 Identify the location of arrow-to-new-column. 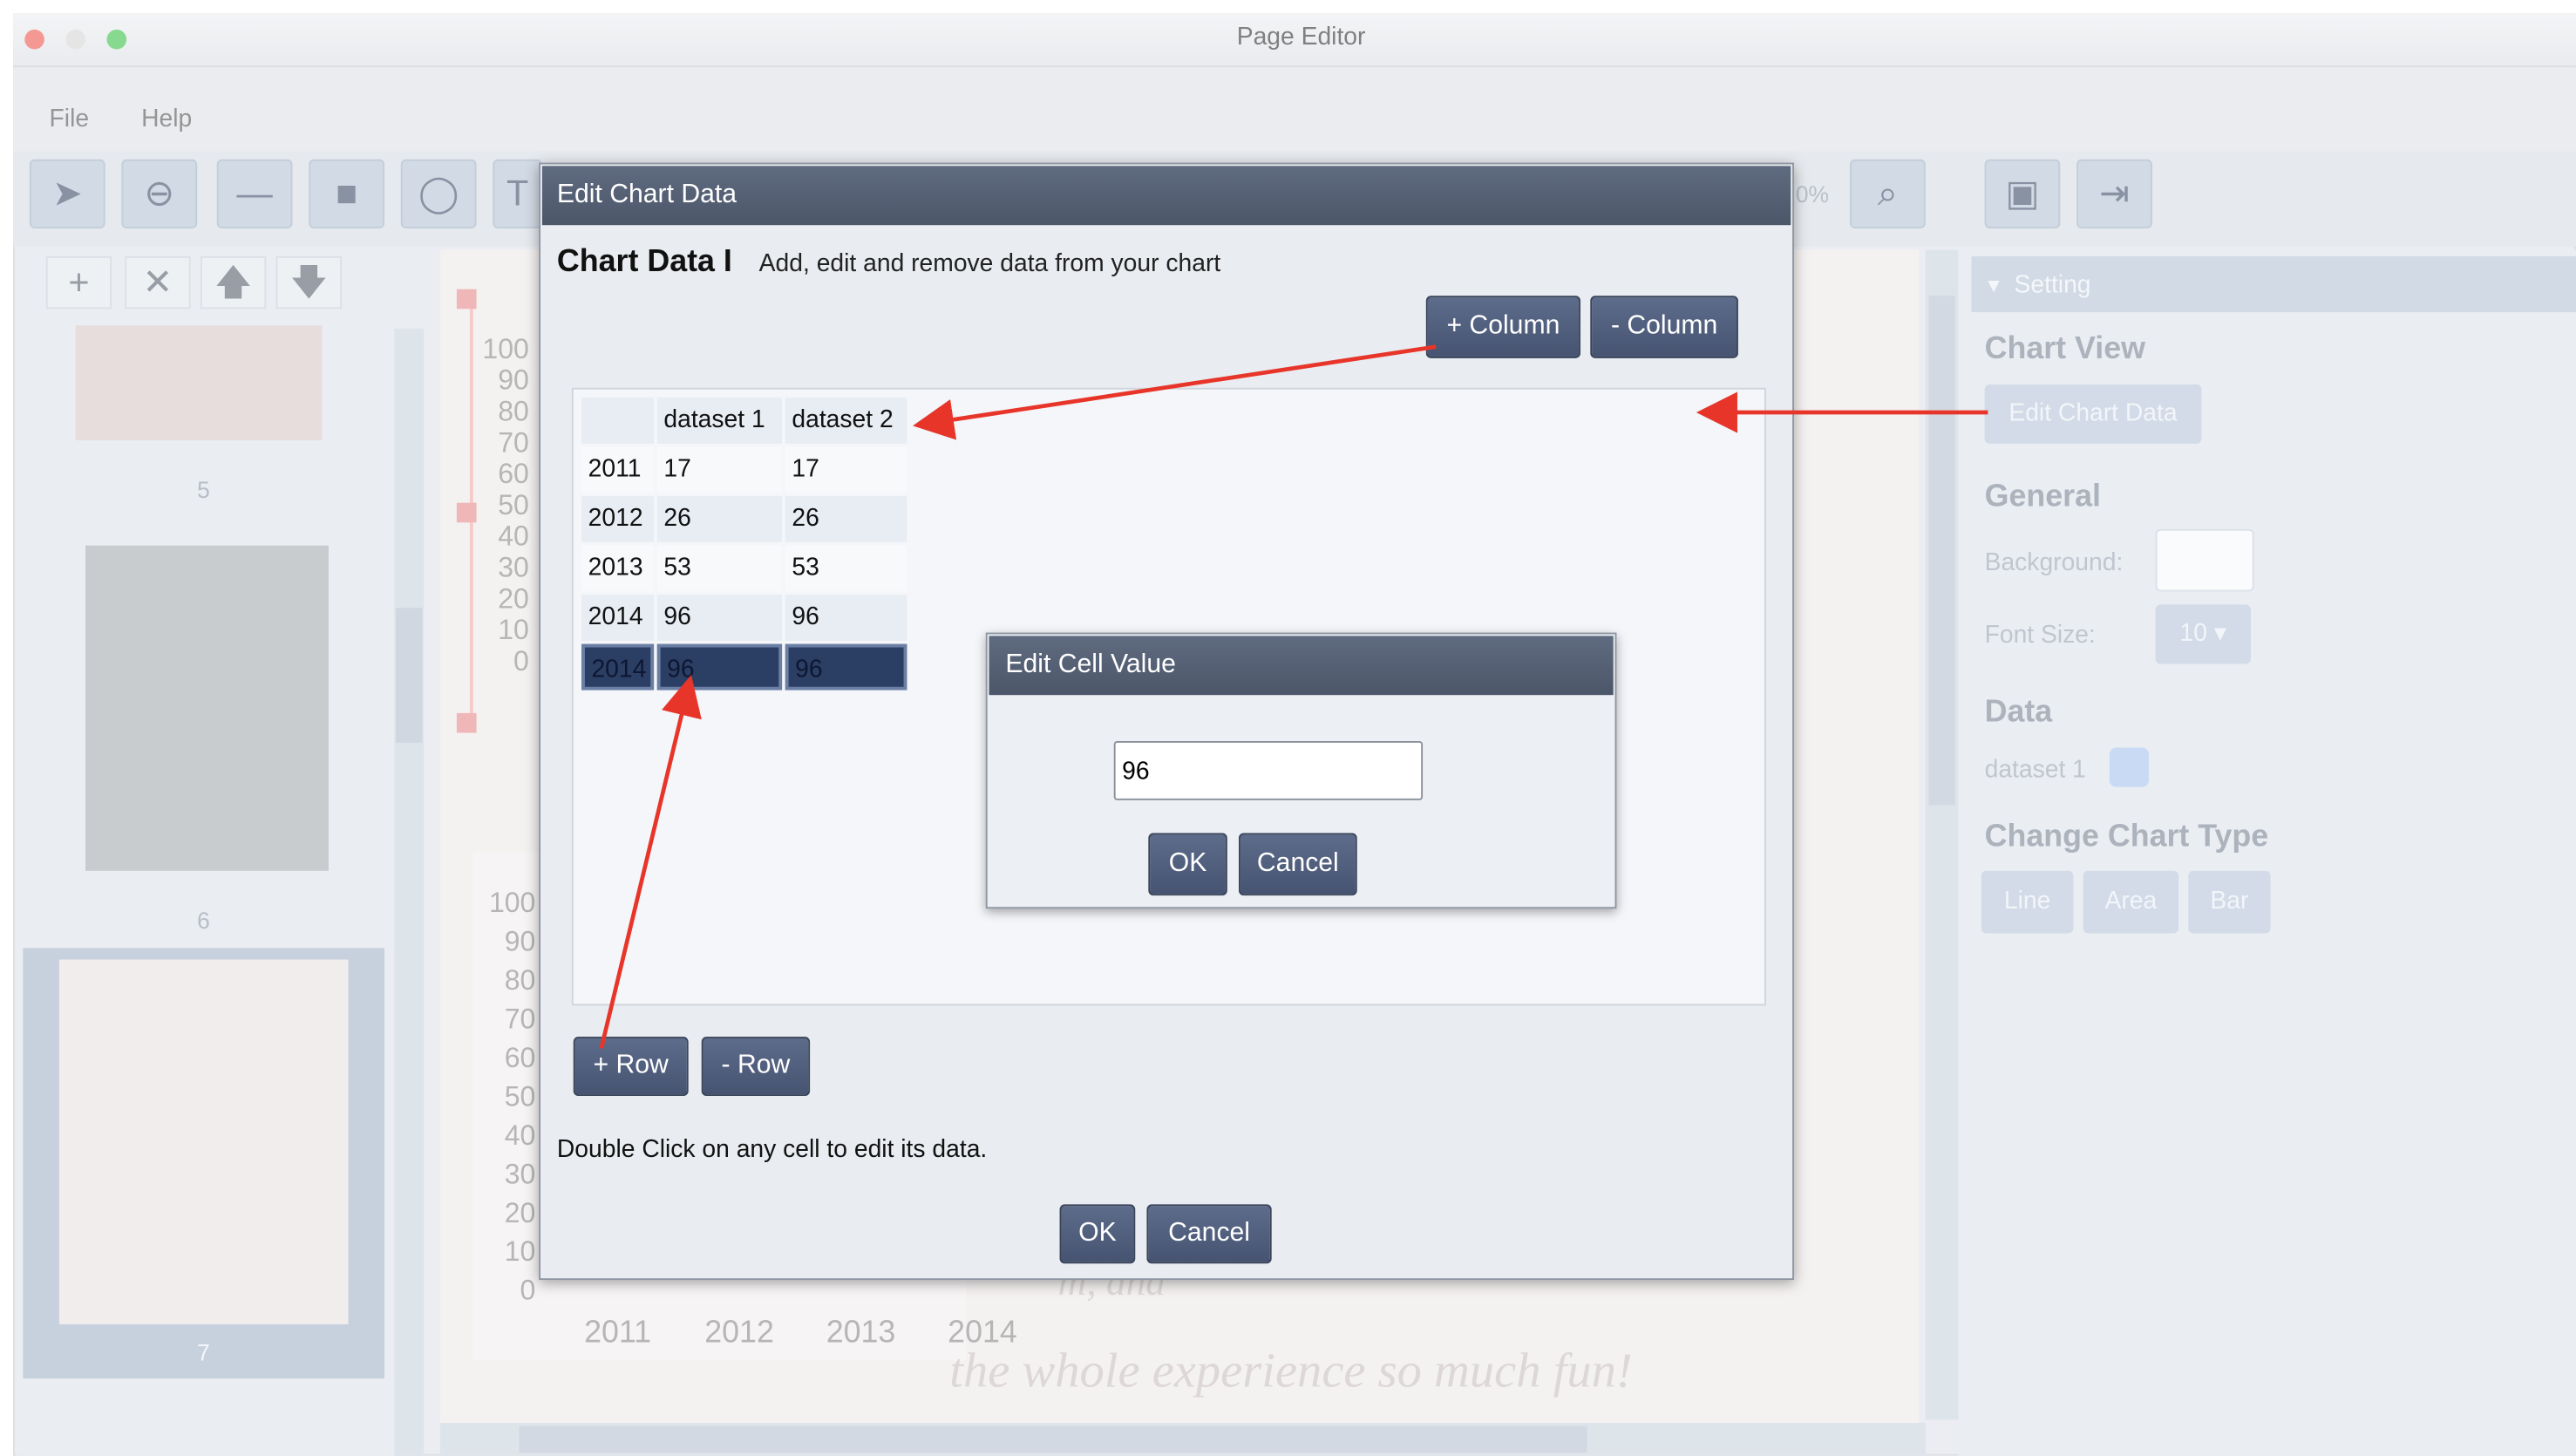
(1175, 392).